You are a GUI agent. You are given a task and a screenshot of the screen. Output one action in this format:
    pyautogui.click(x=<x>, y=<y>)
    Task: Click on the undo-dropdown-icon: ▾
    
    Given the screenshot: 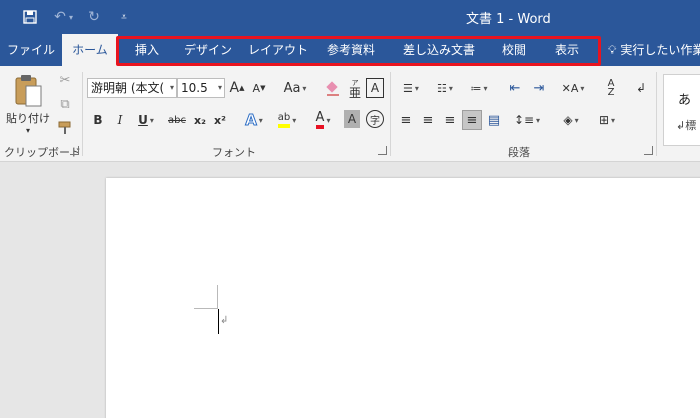 What is the action you would take?
    pyautogui.click(x=71, y=17)
    